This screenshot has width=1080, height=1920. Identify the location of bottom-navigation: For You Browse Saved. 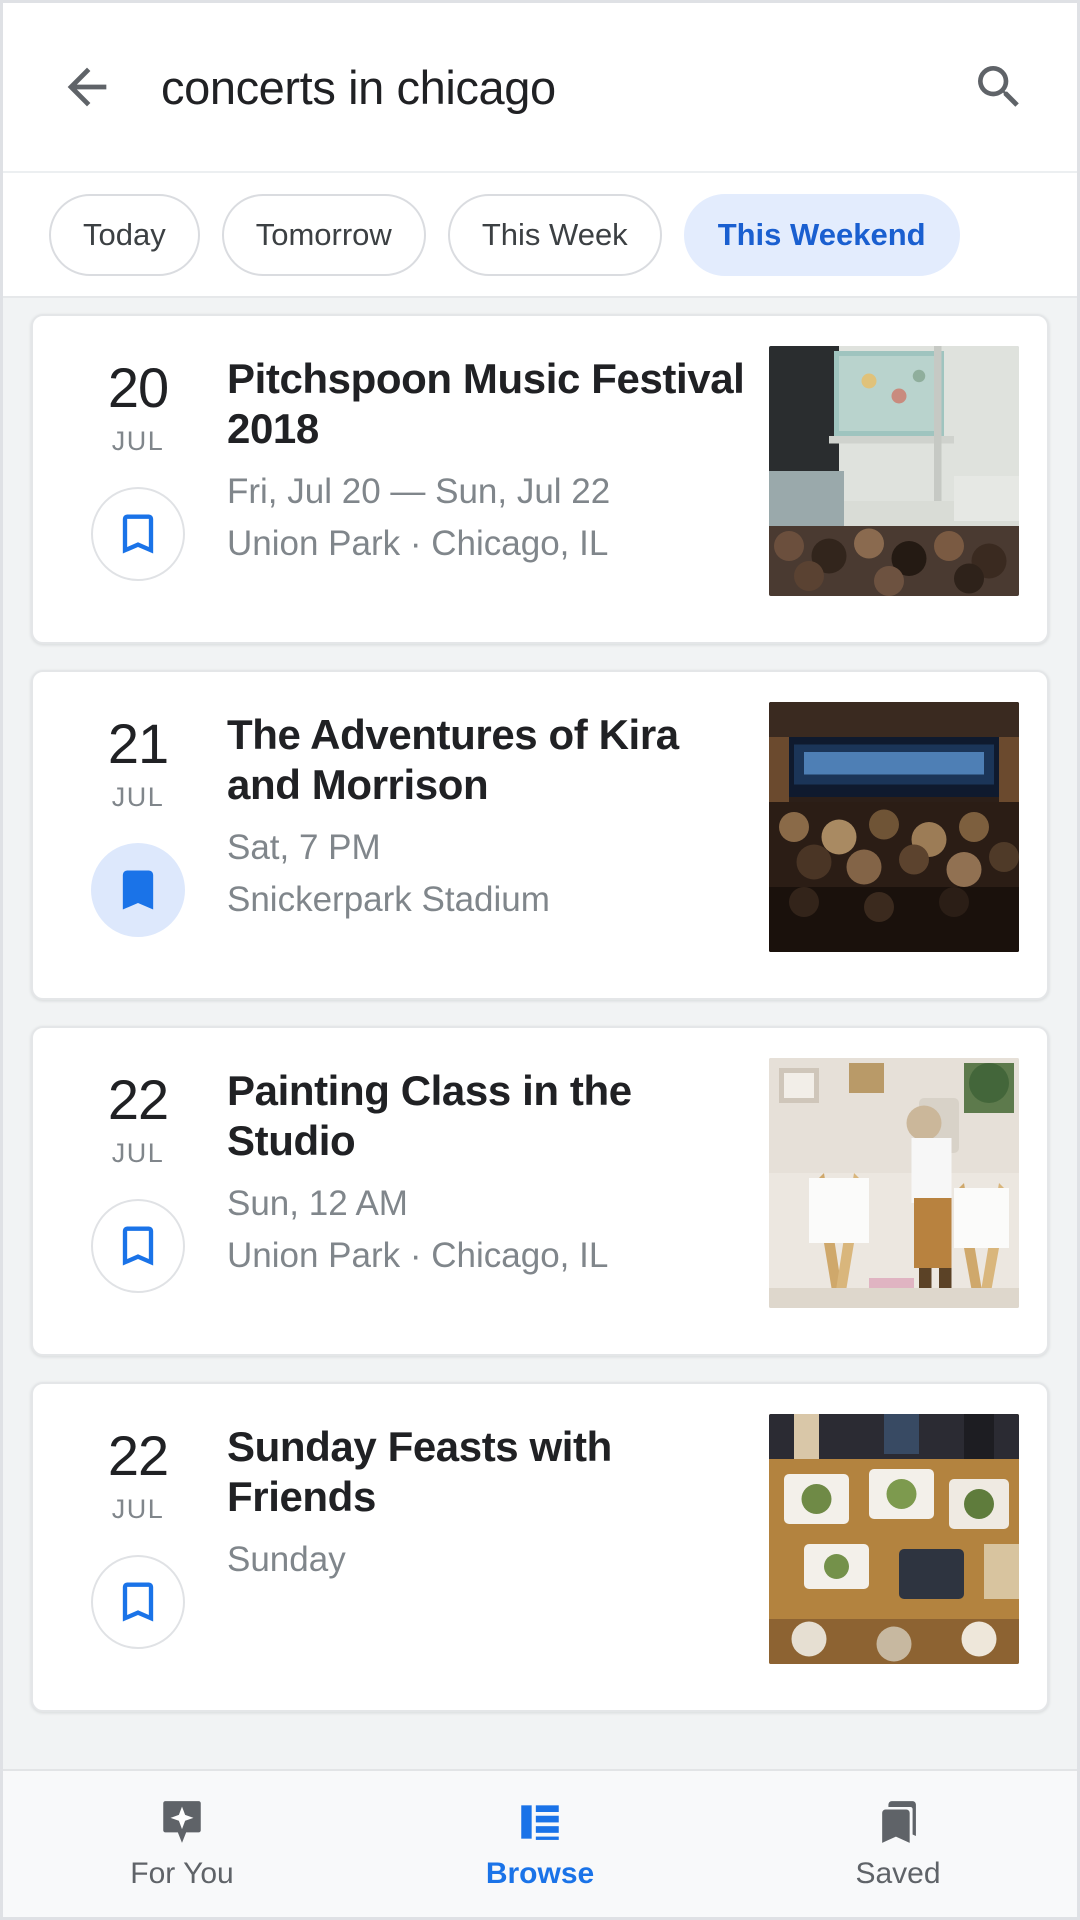
(540, 1843).